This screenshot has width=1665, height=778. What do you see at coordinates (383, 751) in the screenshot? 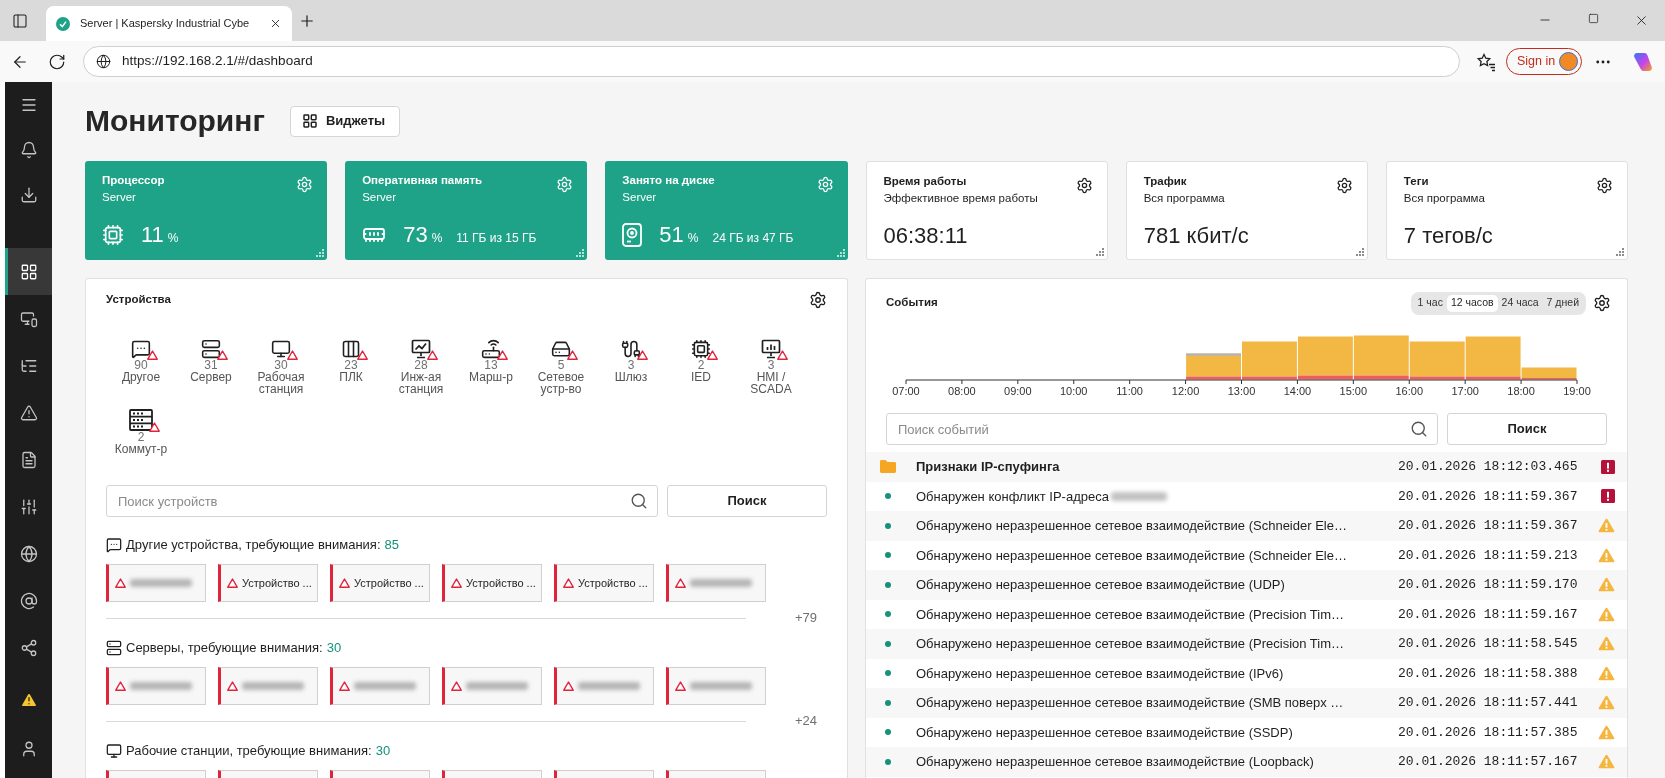
I see `attention-count: 30` at bounding box center [383, 751].